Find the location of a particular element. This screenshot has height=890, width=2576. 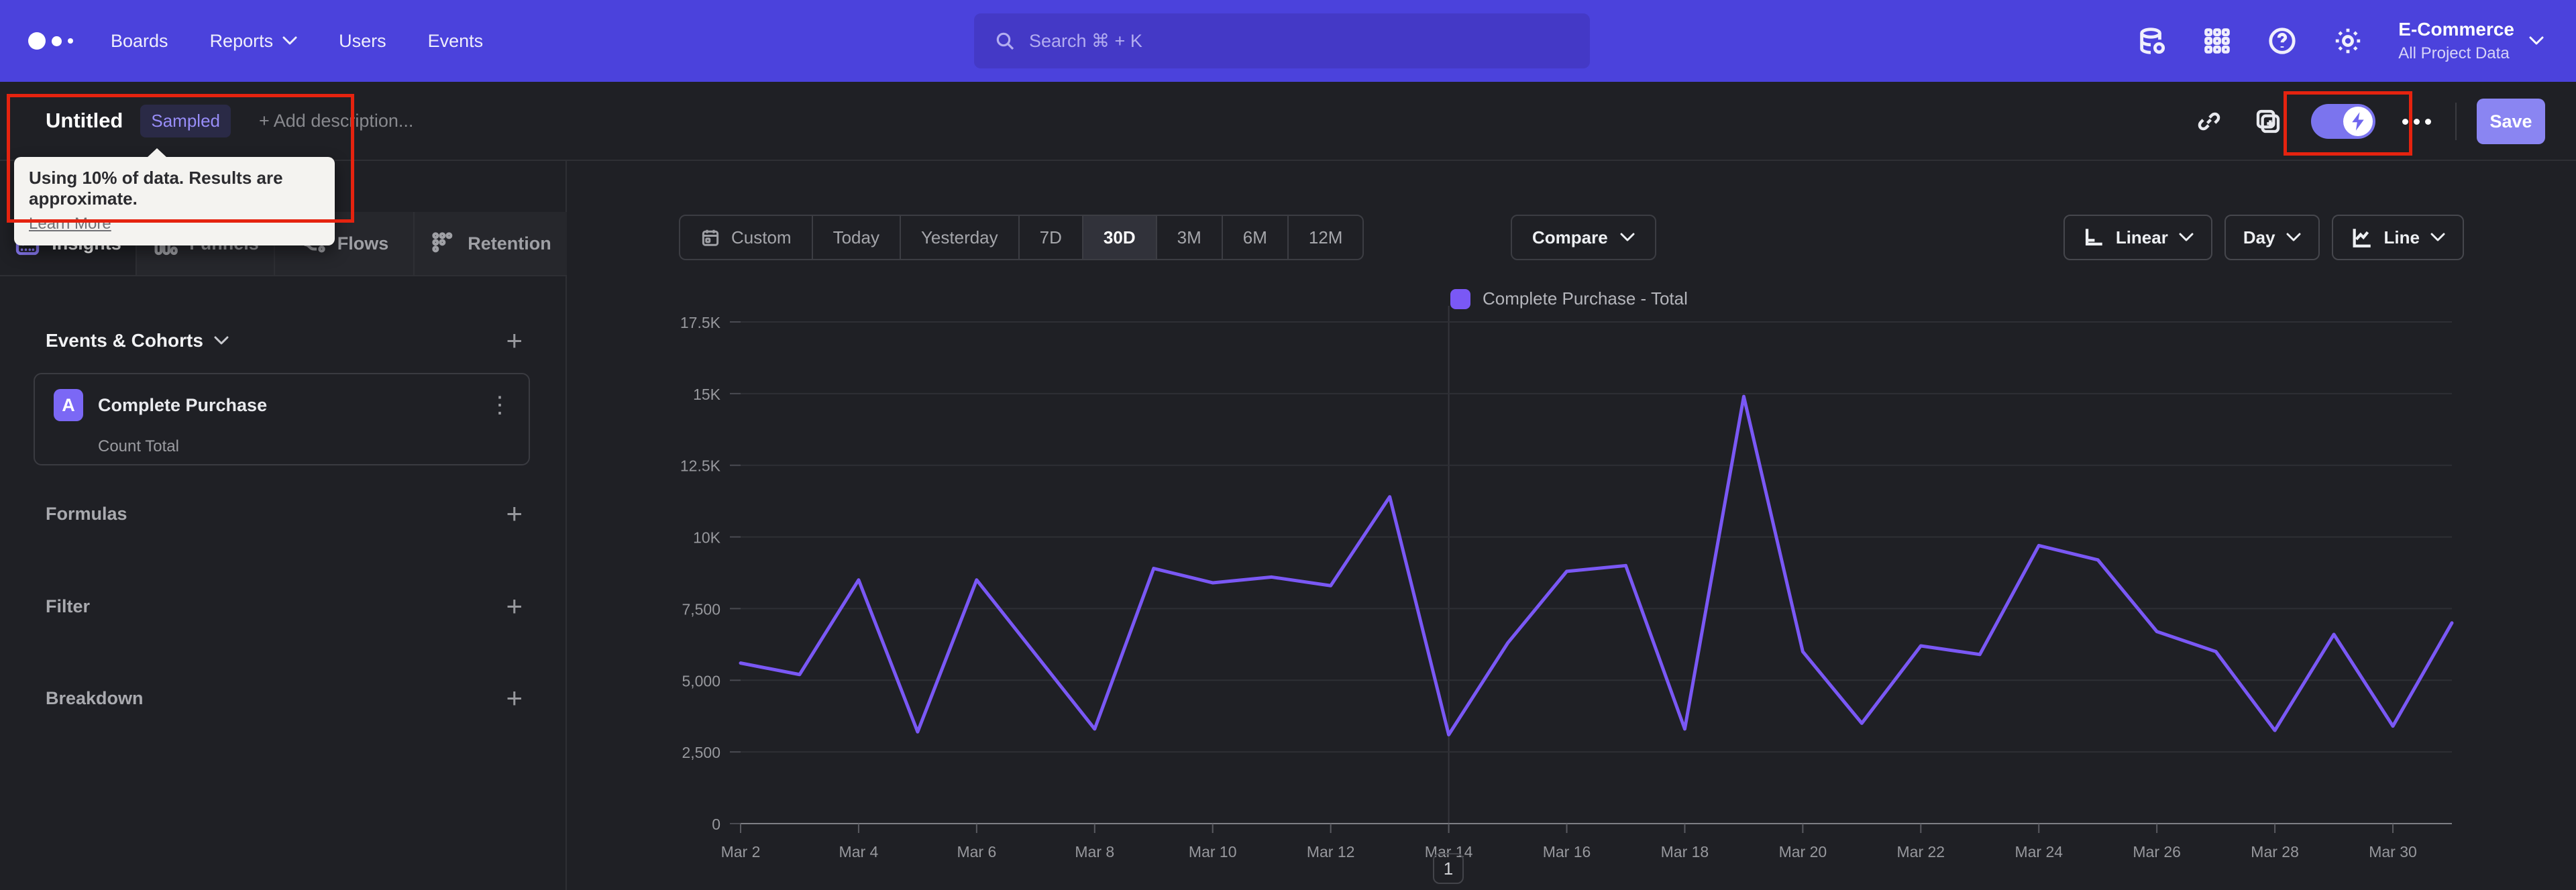

report-title: Untitled is located at coordinates (84, 121).